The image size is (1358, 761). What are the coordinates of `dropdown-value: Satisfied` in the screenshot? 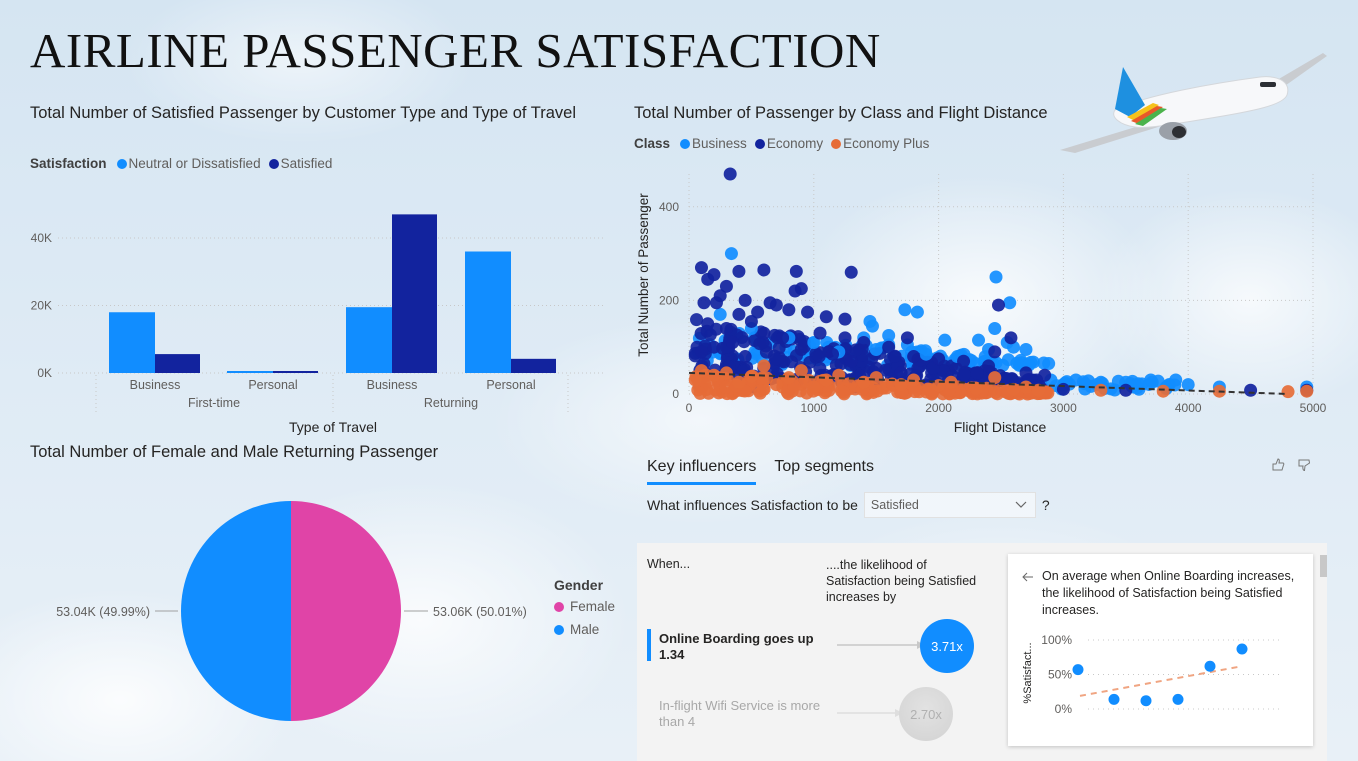 It's located at (894, 505).